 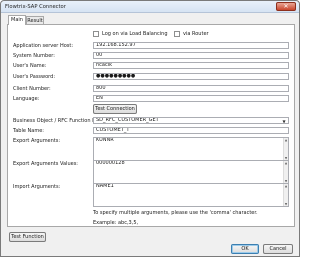 What do you see at coordinates (177, 34) in the screenshot?
I see `via-router-checkbox` at bounding box center [177, 34].